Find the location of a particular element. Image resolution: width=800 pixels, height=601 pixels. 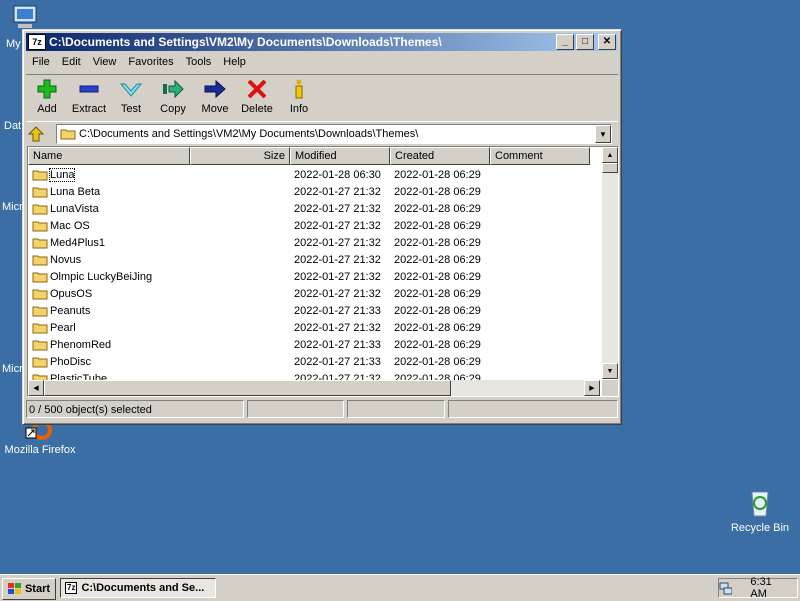

column-header-modified: Modified is located at coordinates (340, 156).